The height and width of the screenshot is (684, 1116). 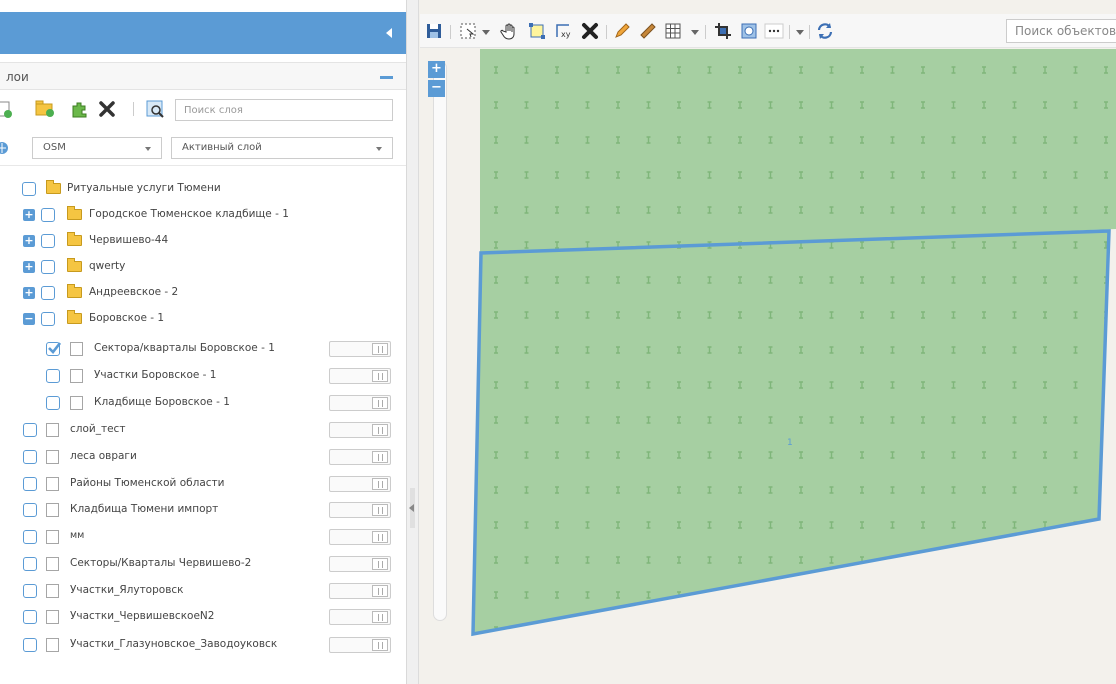 I want to click on tree-item: Кладбище Боровское - 1, so click(x=203, y=403).